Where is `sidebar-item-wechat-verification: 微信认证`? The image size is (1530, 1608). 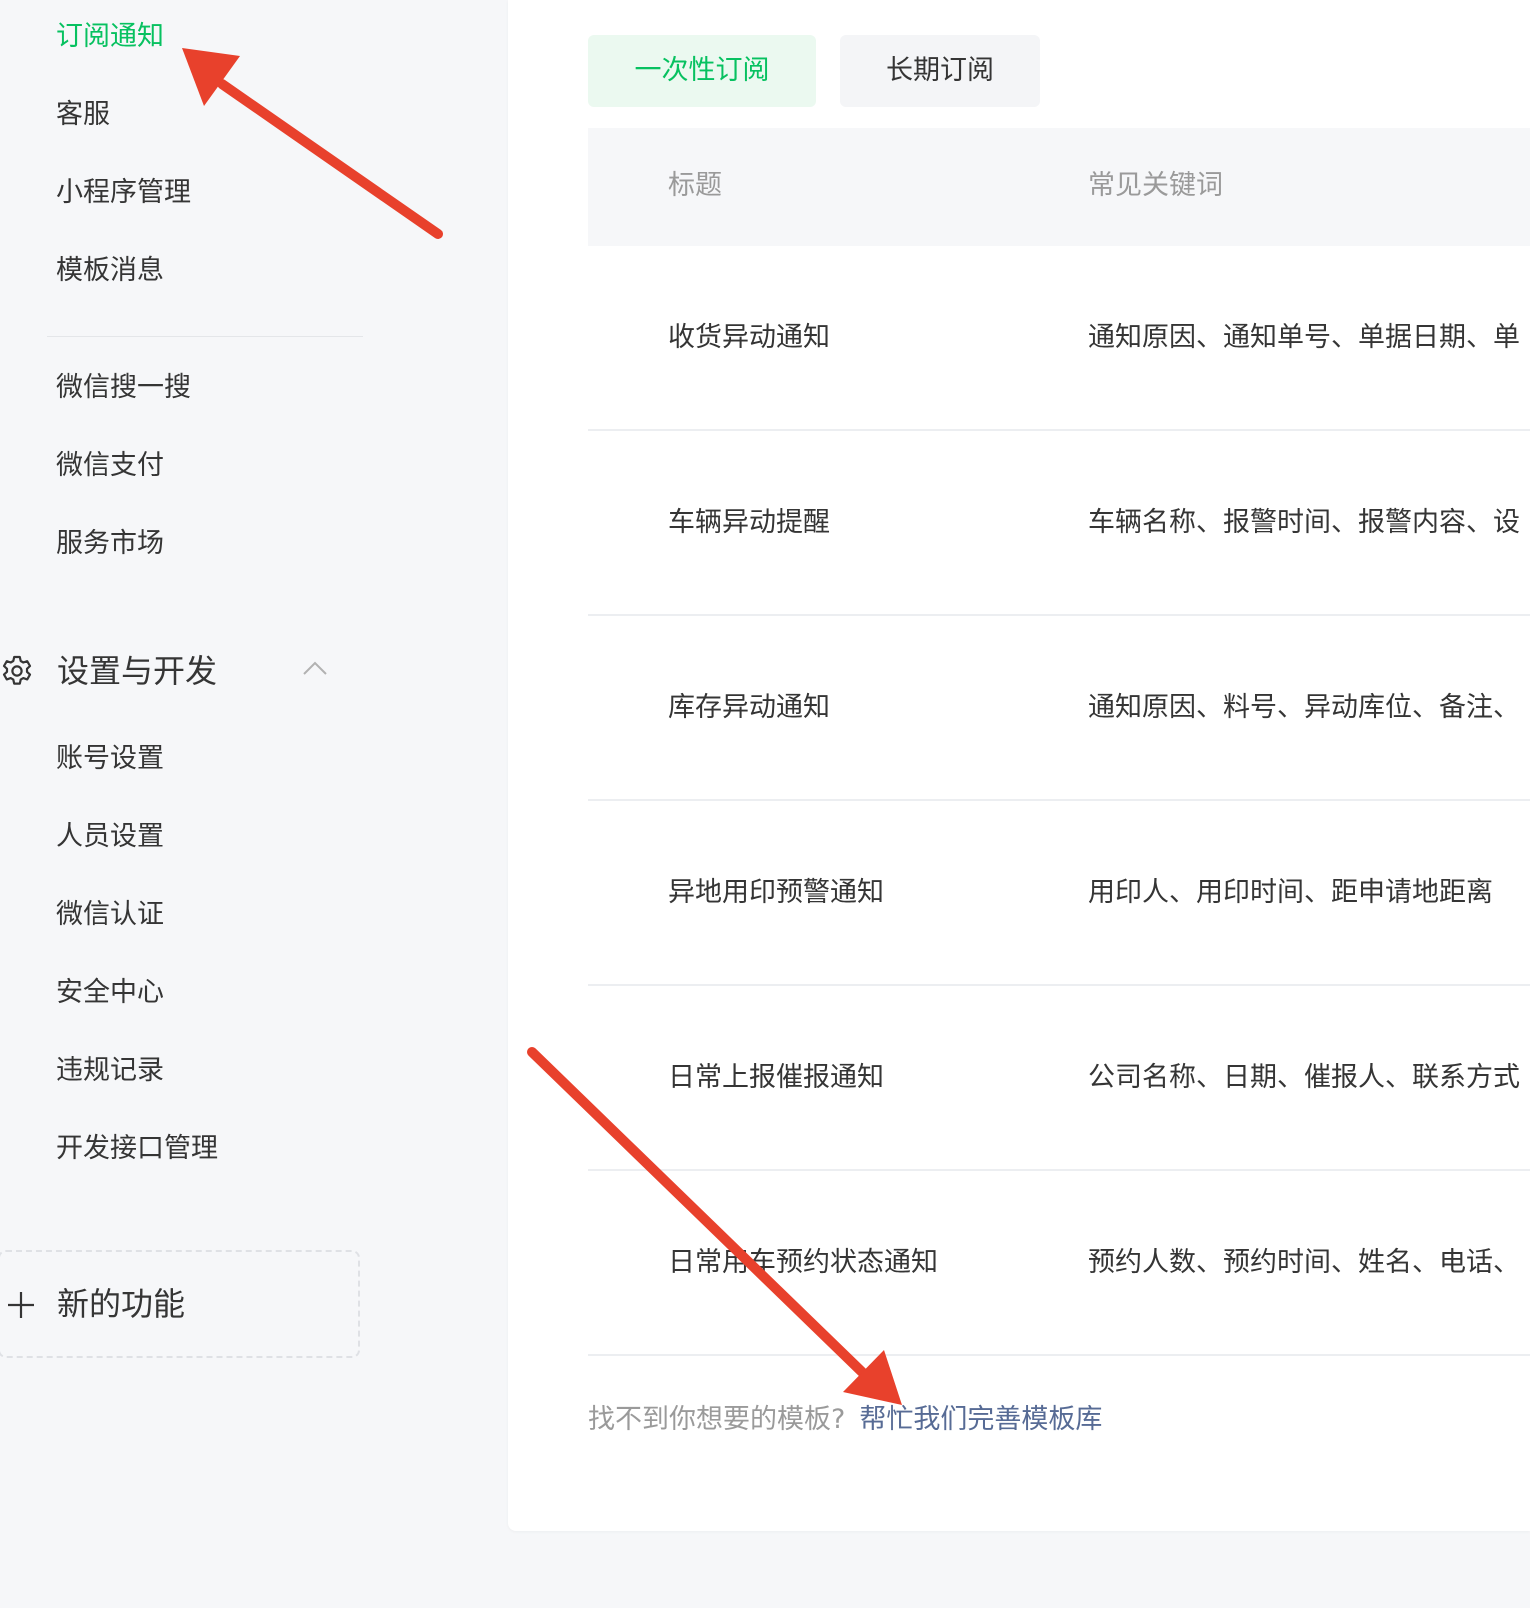
sidebar-item-wechat-verification: 微信认证 is located at coordinates (110, 915).